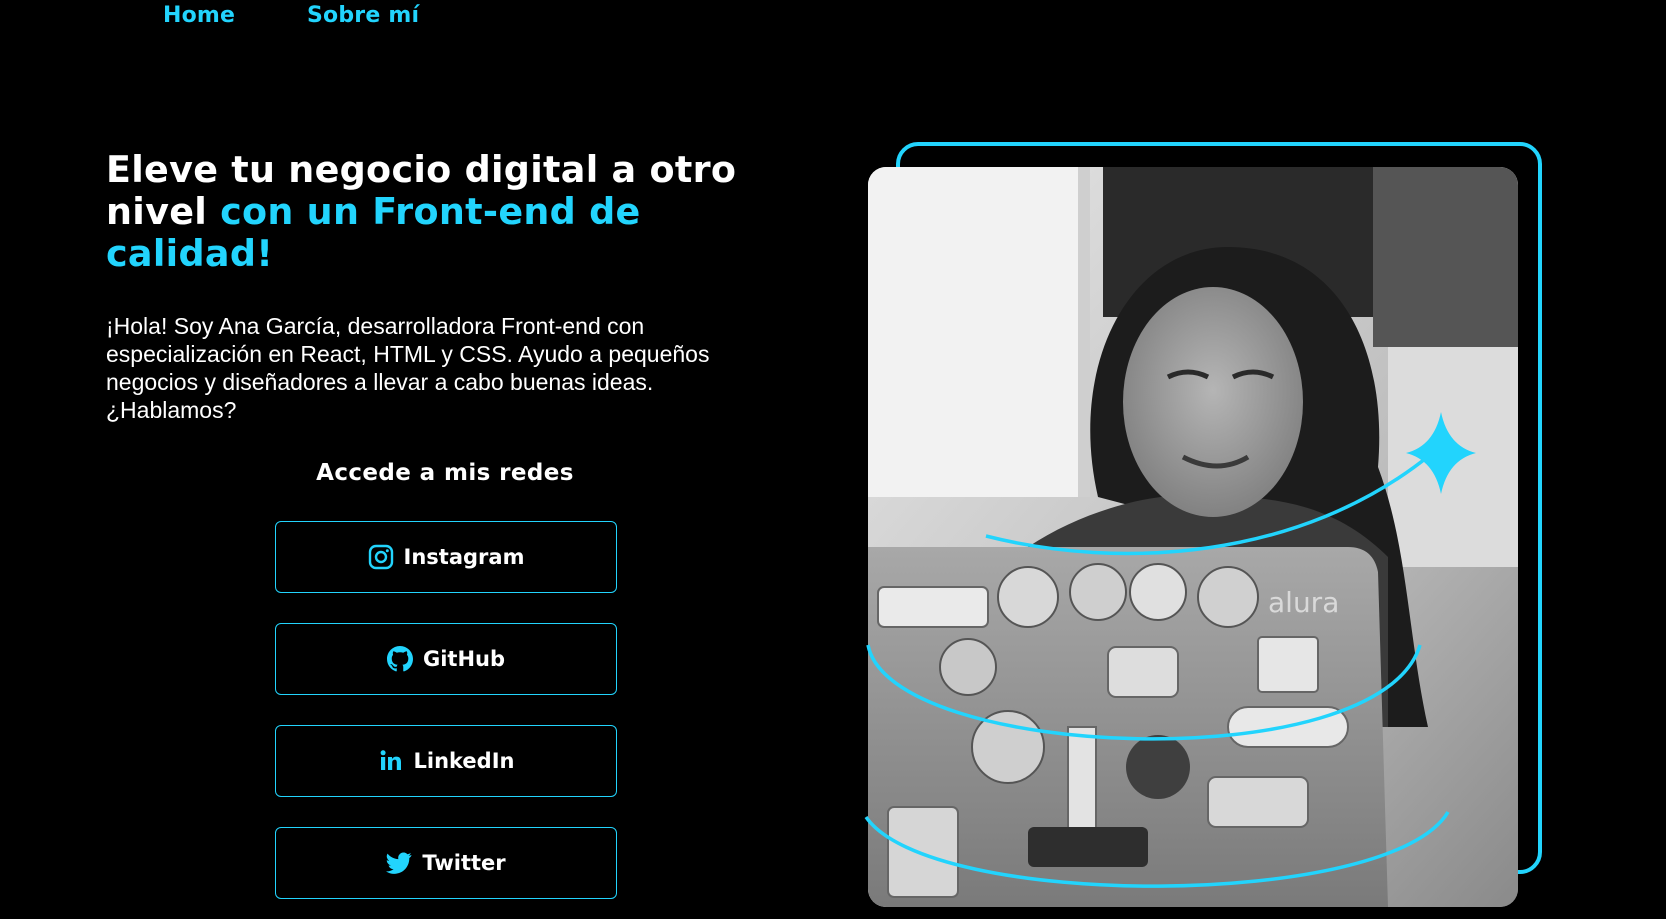 This screenshot has height=919, width=1666. What do you see at coordinates (399, 659) in the screenshot?
I see `github-icon` at bounding box center [399, 659].